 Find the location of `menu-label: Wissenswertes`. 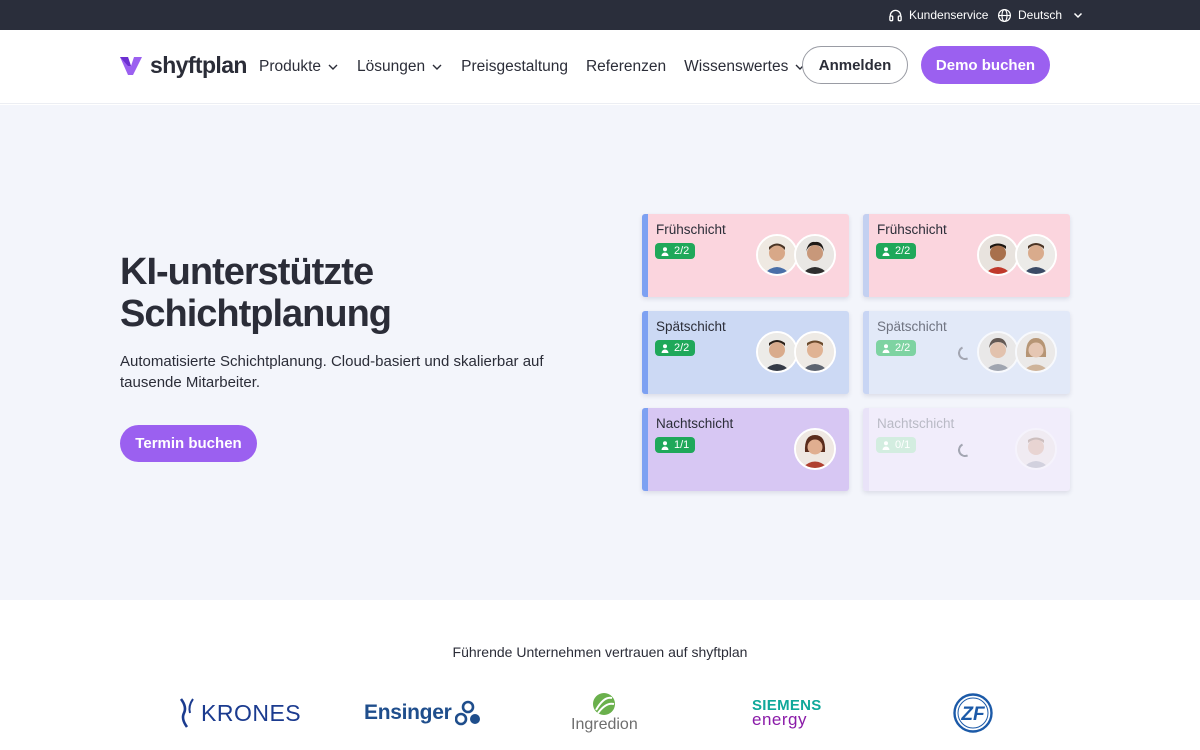

menu-label: Wissenswertes is located at coordinates (736, 66).